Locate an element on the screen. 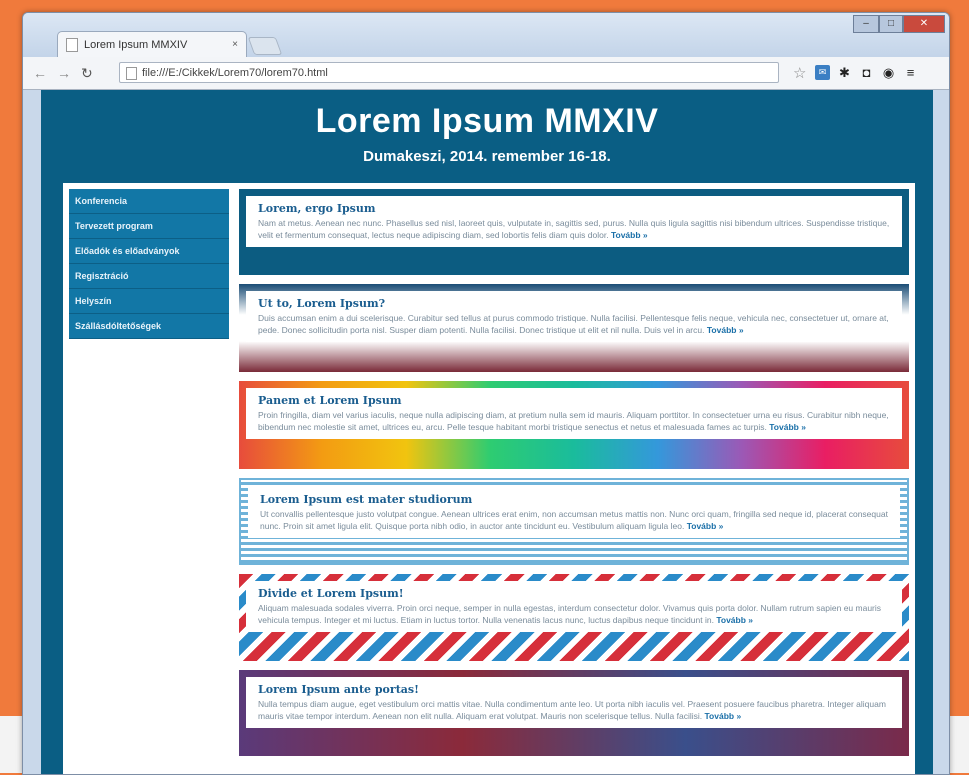 This screenshot has height=775, width=969. page-subtitle: Dumakeszi, 2014. remember 16-18. is located at coordinates (487, 156).